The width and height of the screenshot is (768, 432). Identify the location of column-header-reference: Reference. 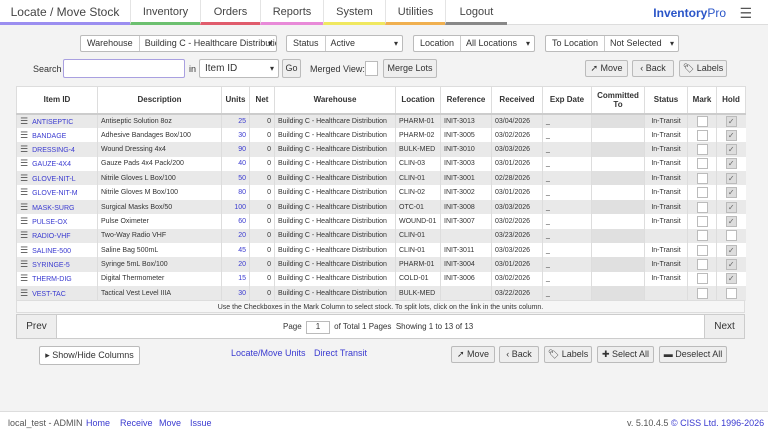
(466, 100).